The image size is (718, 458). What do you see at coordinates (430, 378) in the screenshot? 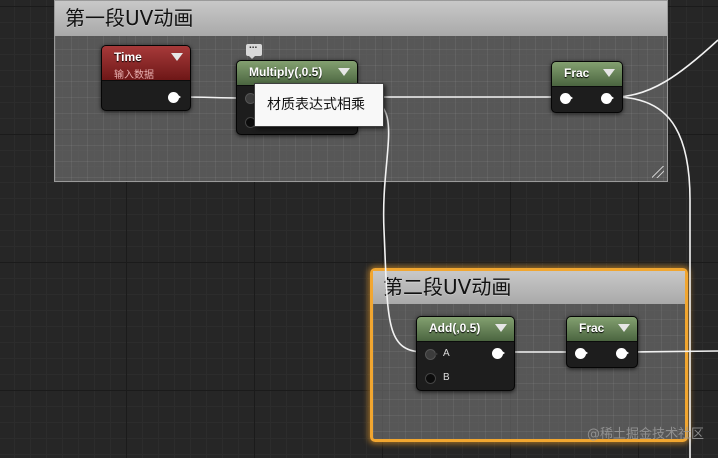
I see `add-input-b-pin` at bounding box center [430, 378].